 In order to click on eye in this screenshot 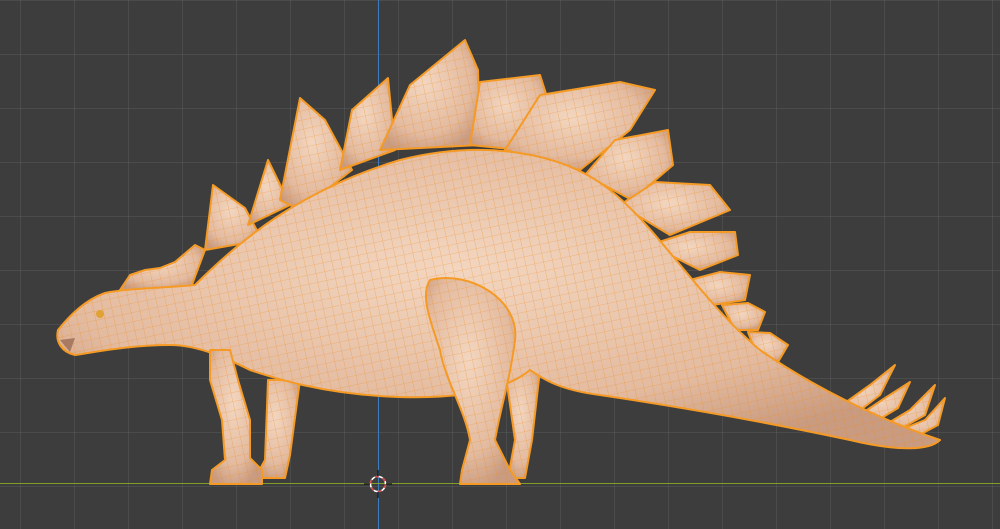, I will do `click(100, 314)`.